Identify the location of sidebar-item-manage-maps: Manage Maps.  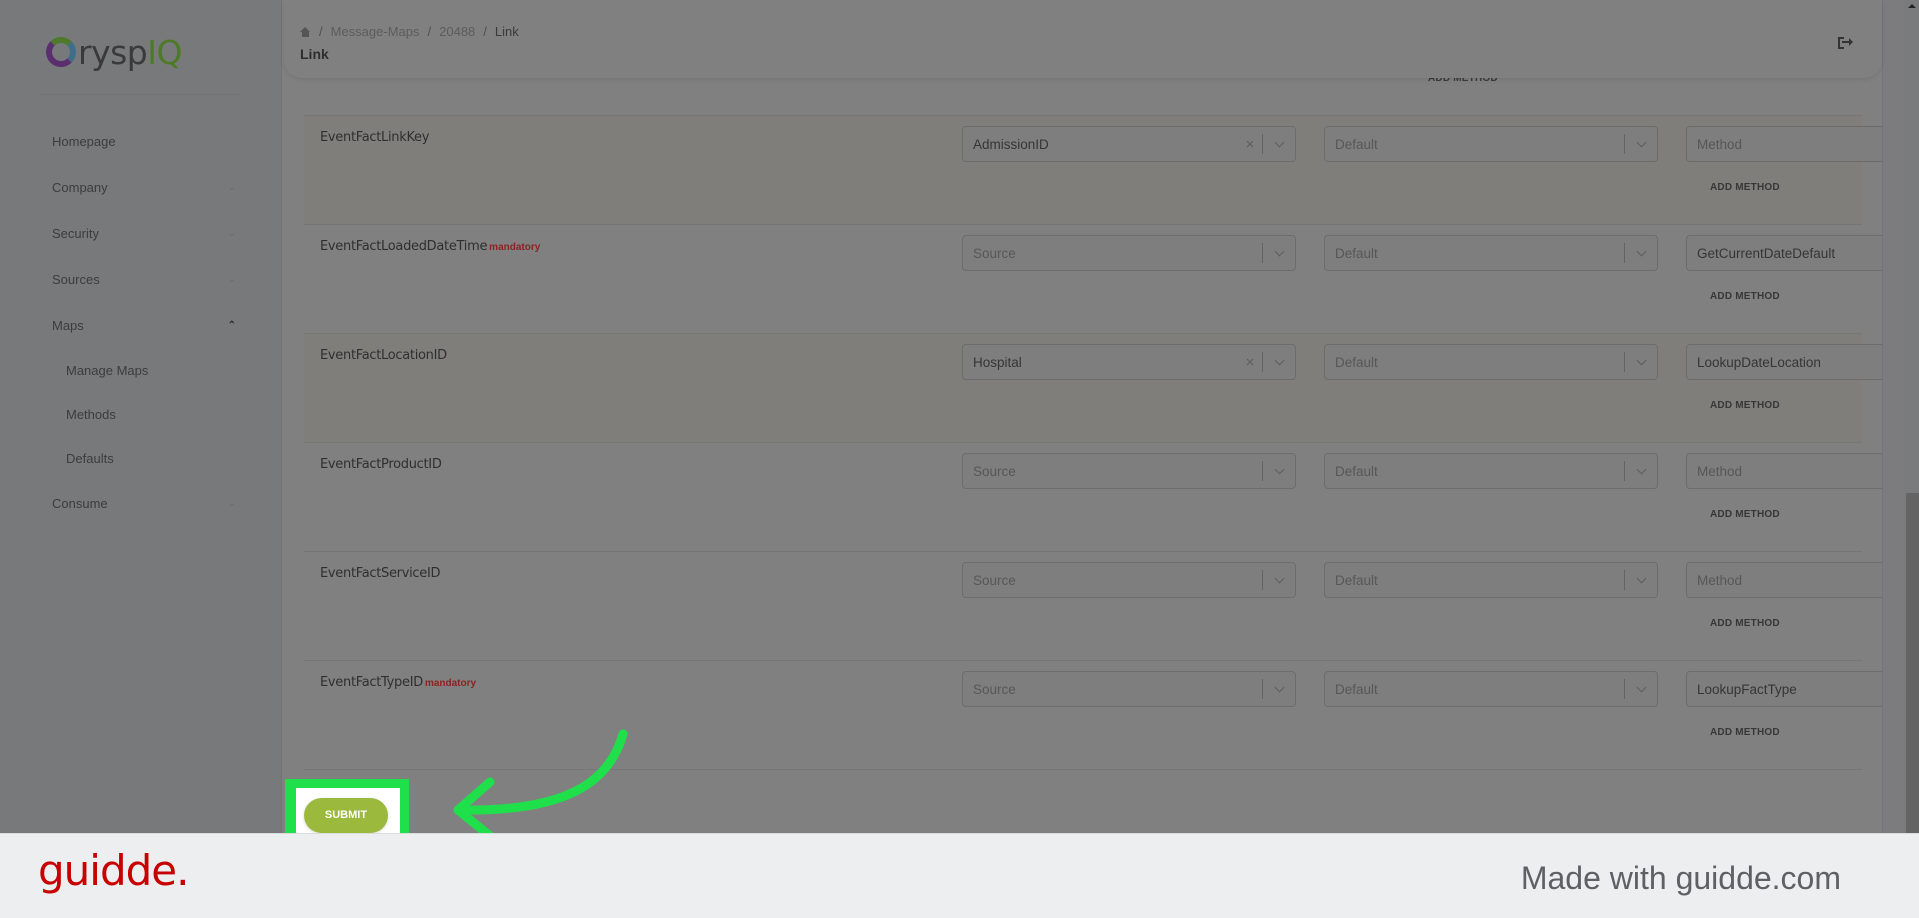
(141, 370).